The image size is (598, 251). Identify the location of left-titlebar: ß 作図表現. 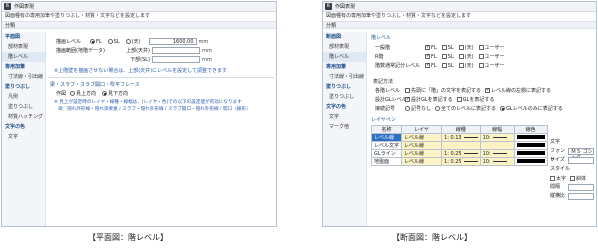
(139, 7).